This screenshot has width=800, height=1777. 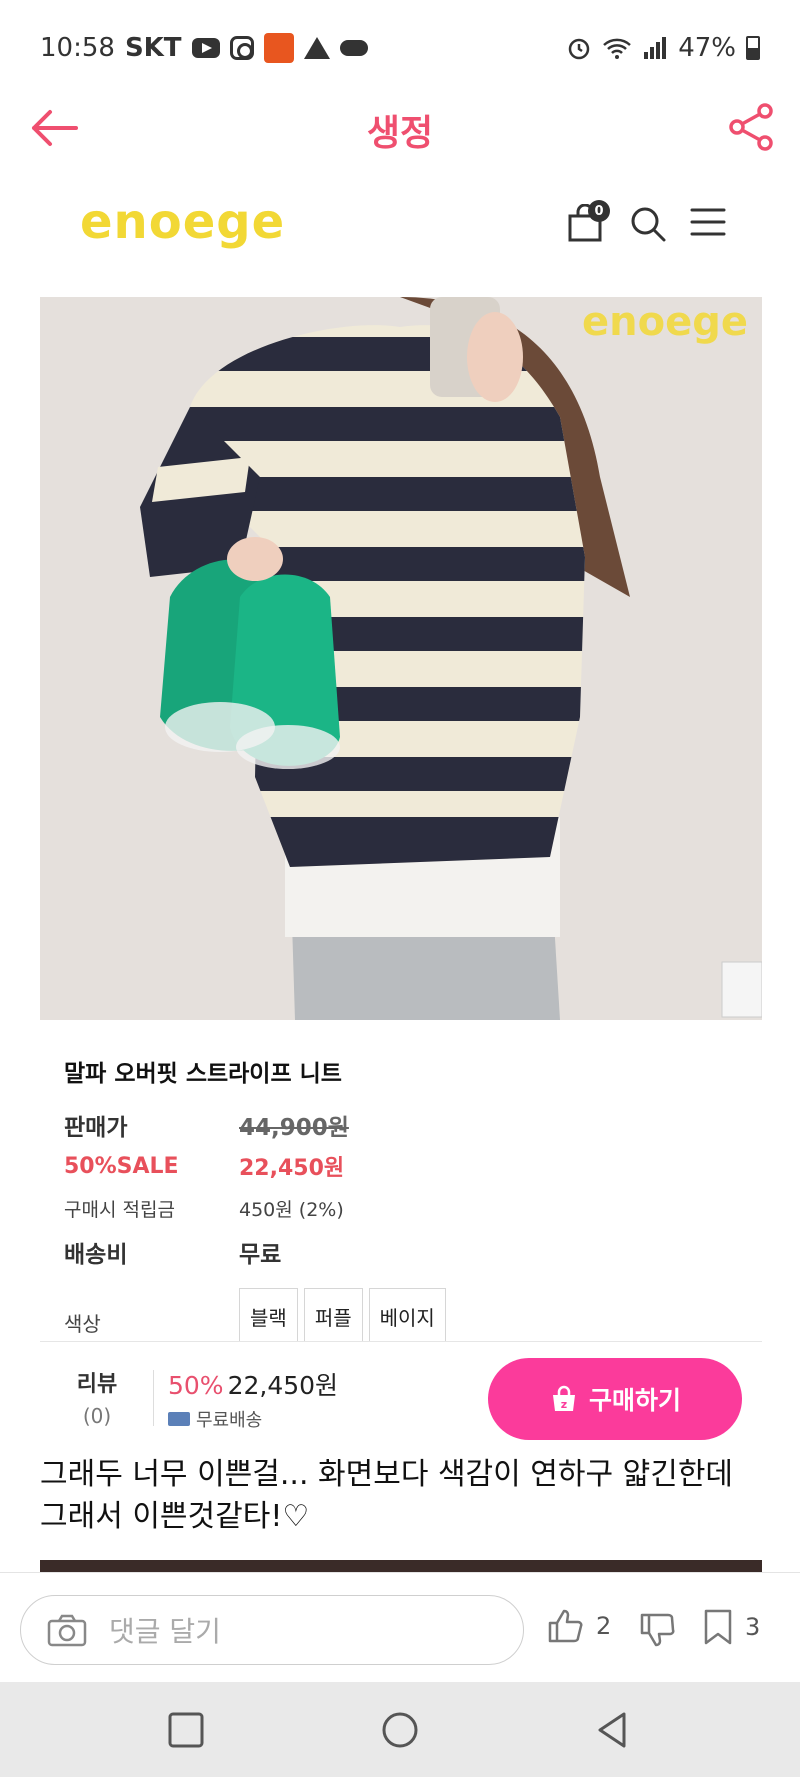 What do you see at coordinates (97, 1416) in the screenshot?
I see `review-count: (0)` at bounding box center [97, 1416].